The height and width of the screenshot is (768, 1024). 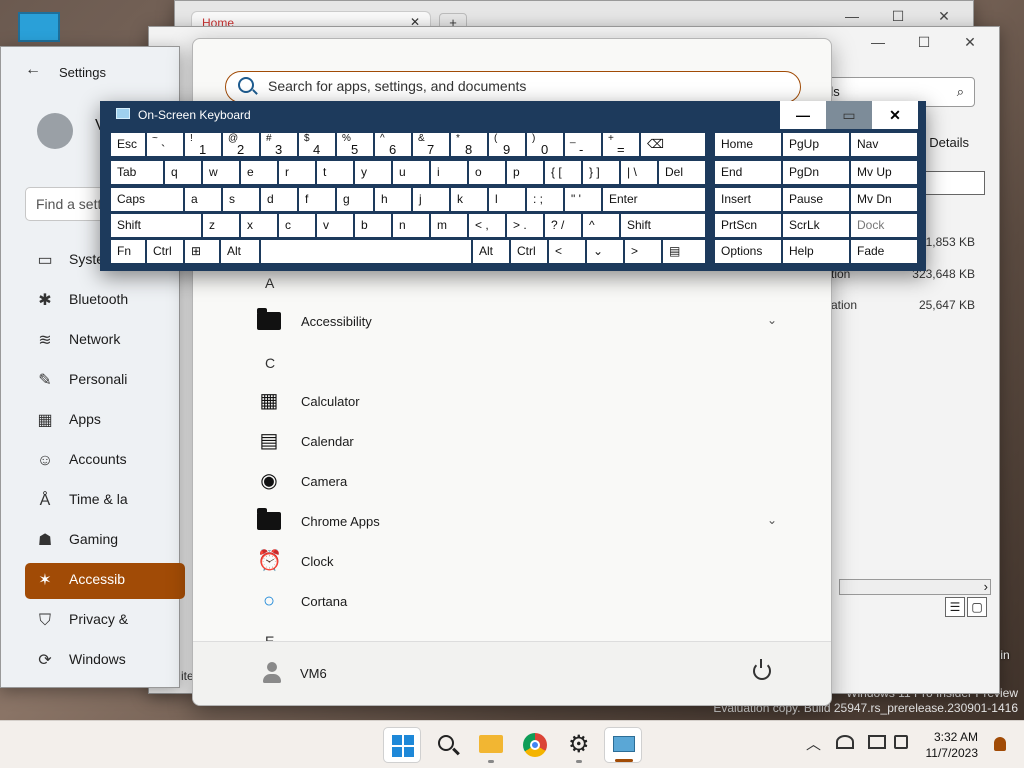 What do you see at coordinates (639, 172) in the screenshot?
I see `key-row2-13: | \` at bounding box center [639, 172].